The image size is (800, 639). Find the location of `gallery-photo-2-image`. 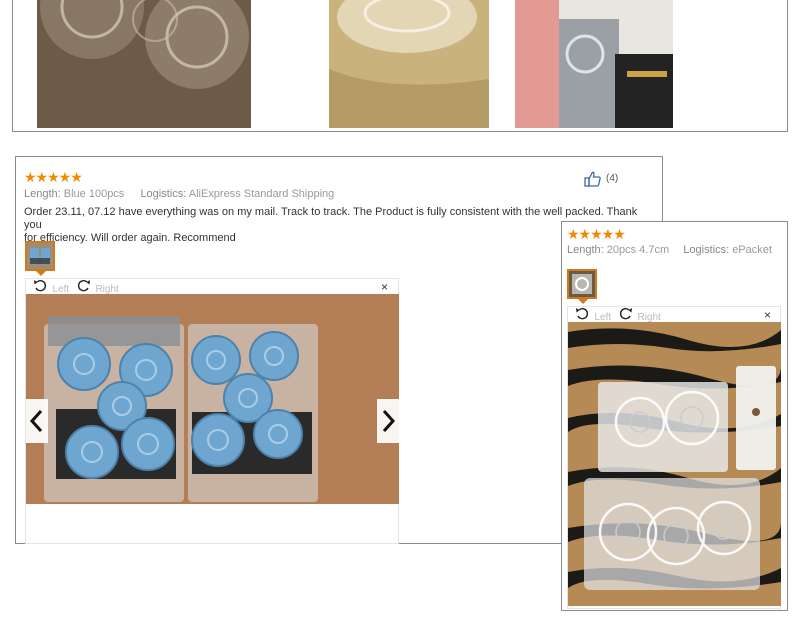

gallery-photo-2-image is located at coordinates (409, 64).